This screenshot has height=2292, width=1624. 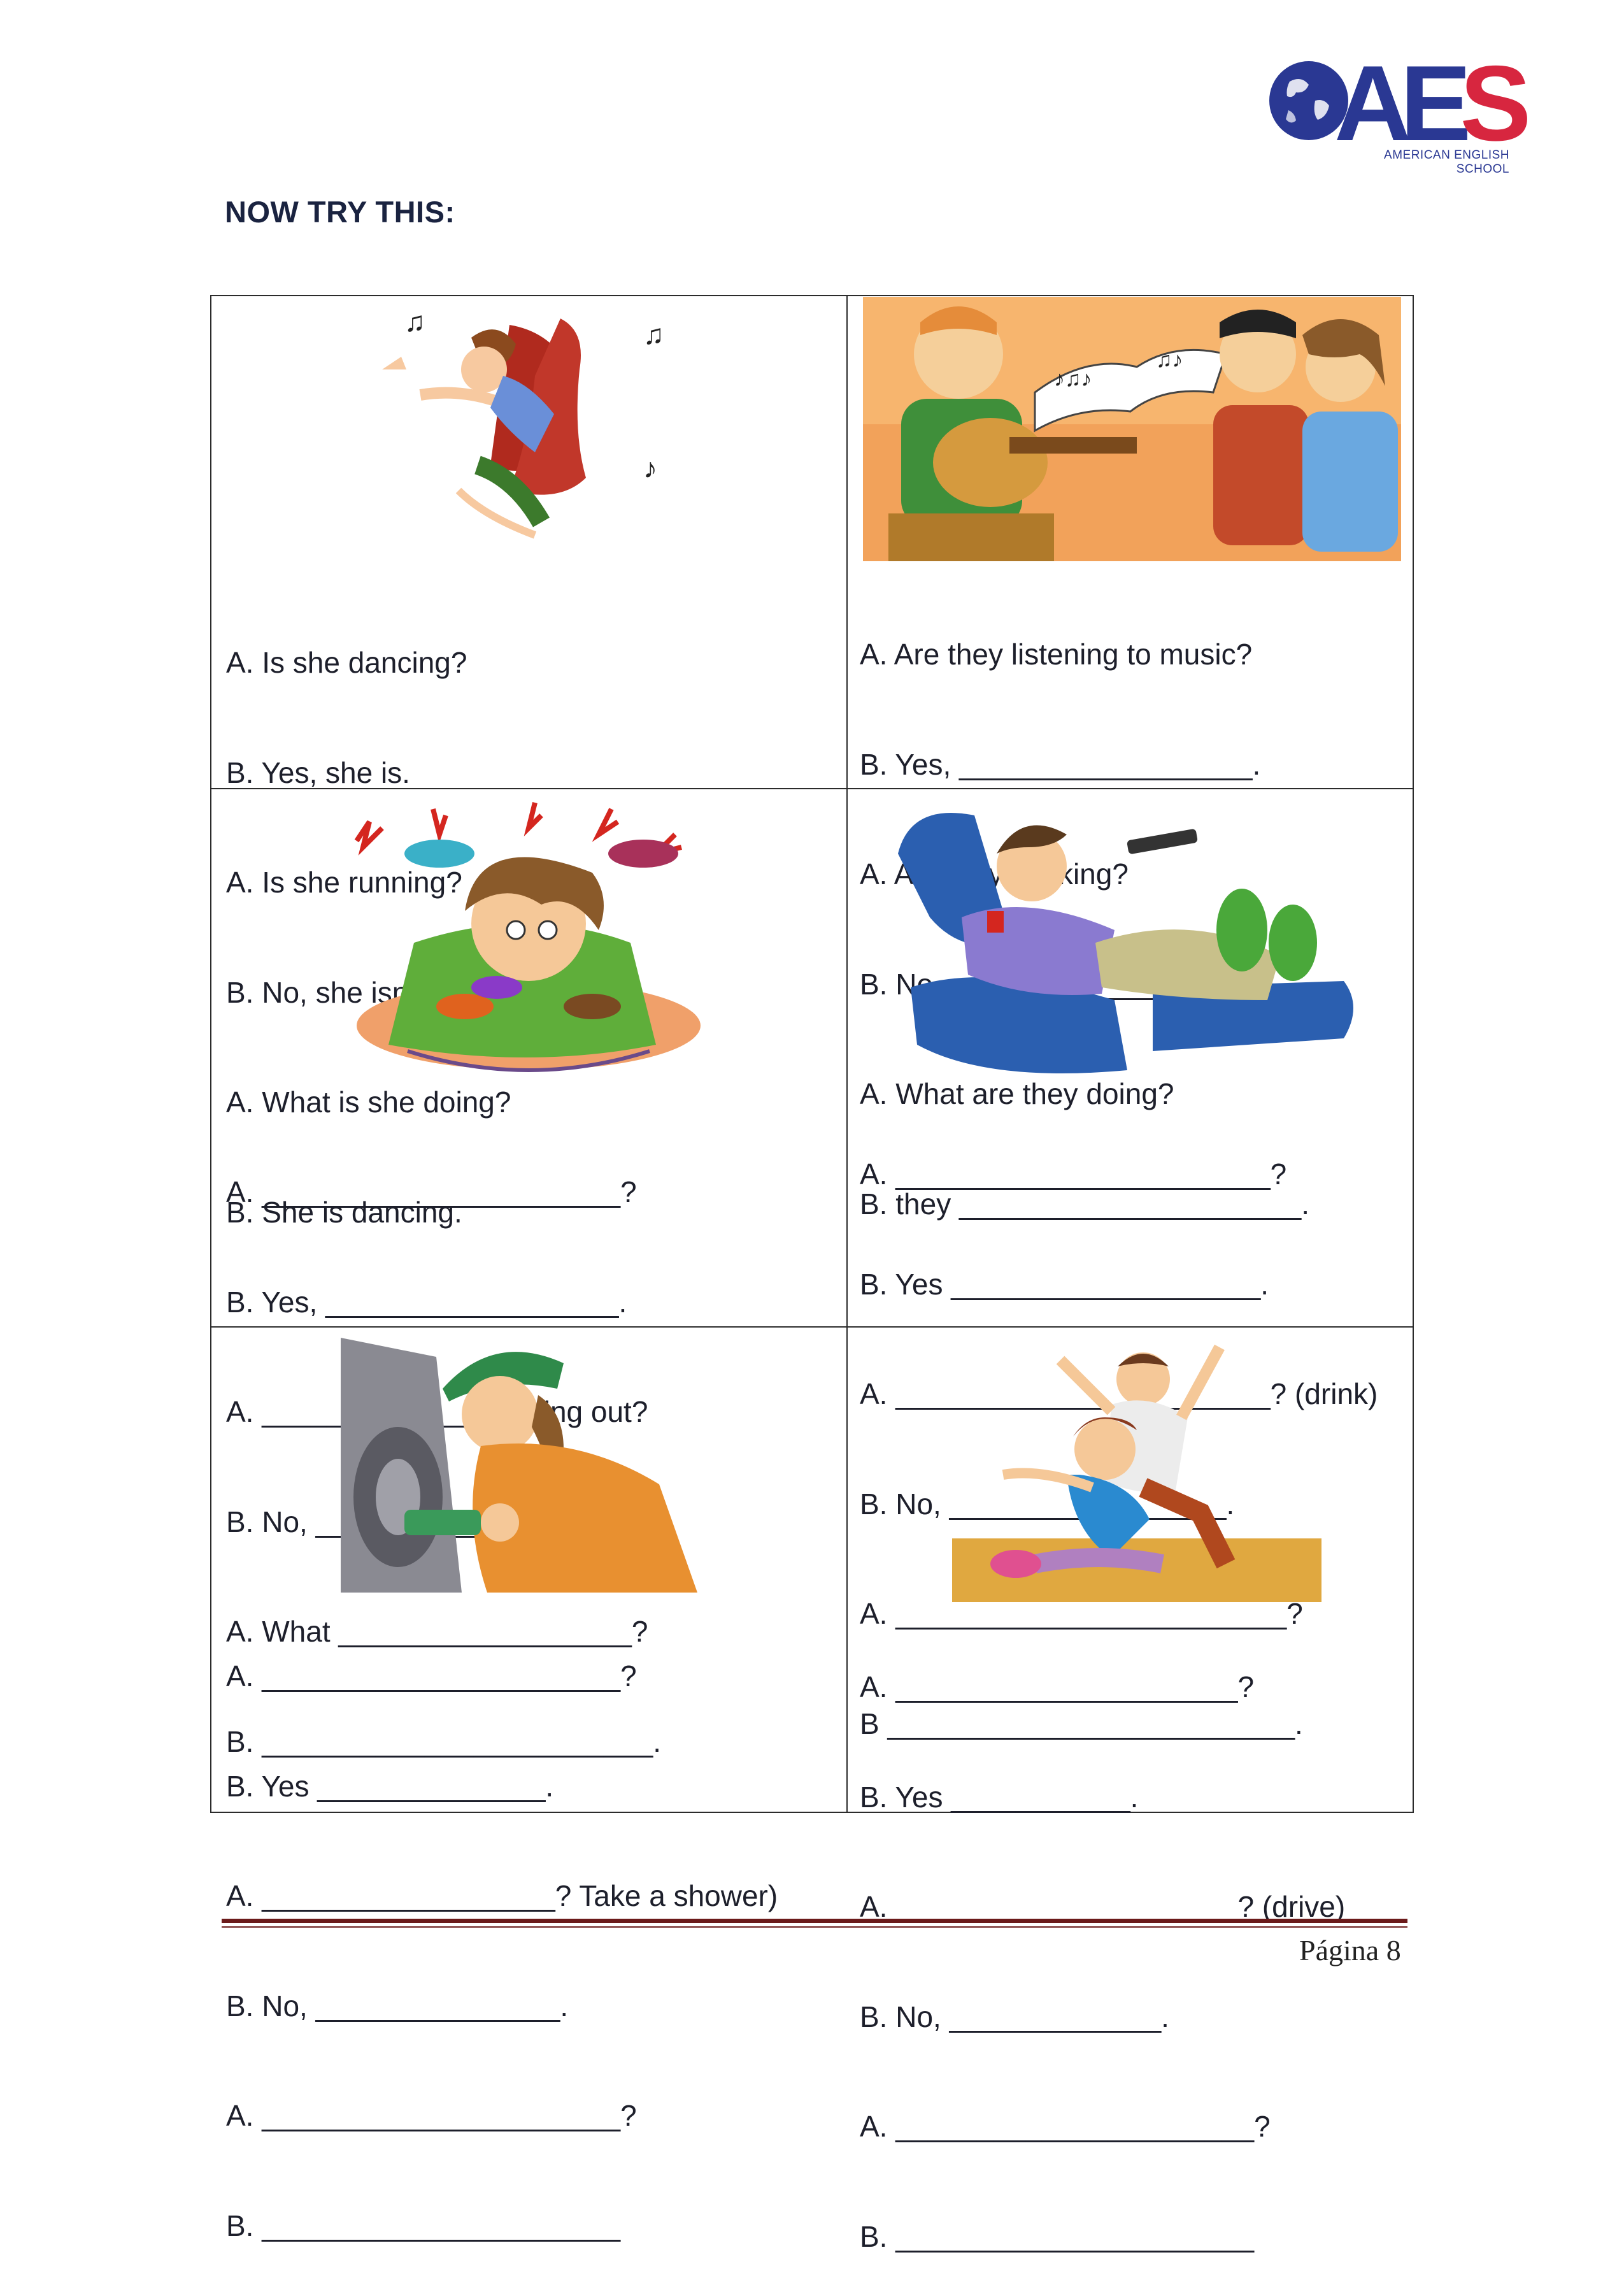 I want to click on couple-exercising-stretching-illustration, so click(x=1136, y=1473).